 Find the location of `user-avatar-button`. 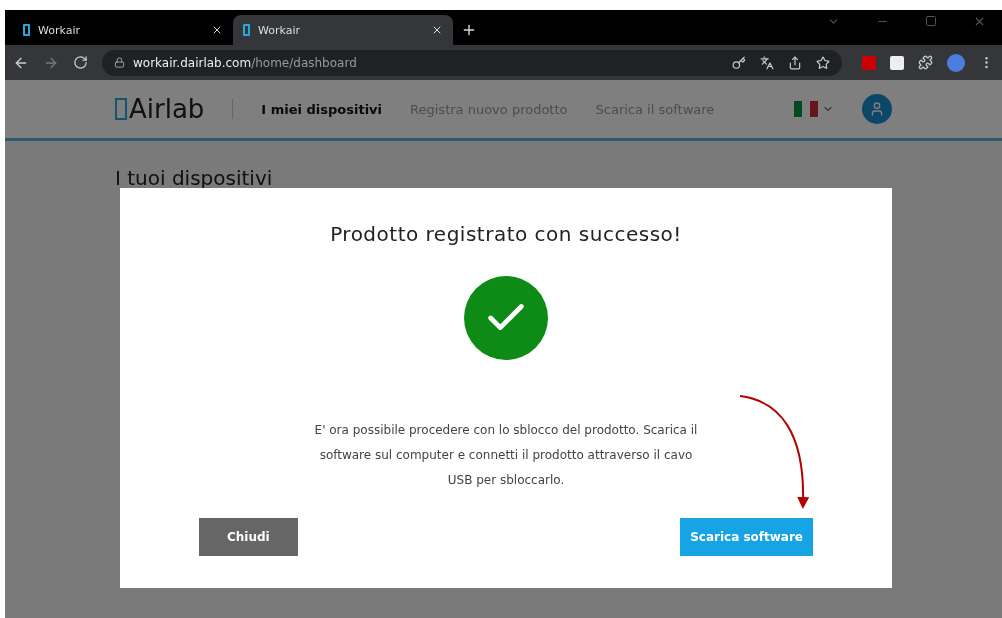

user-avatar-button is located at coordinates (877, 109).